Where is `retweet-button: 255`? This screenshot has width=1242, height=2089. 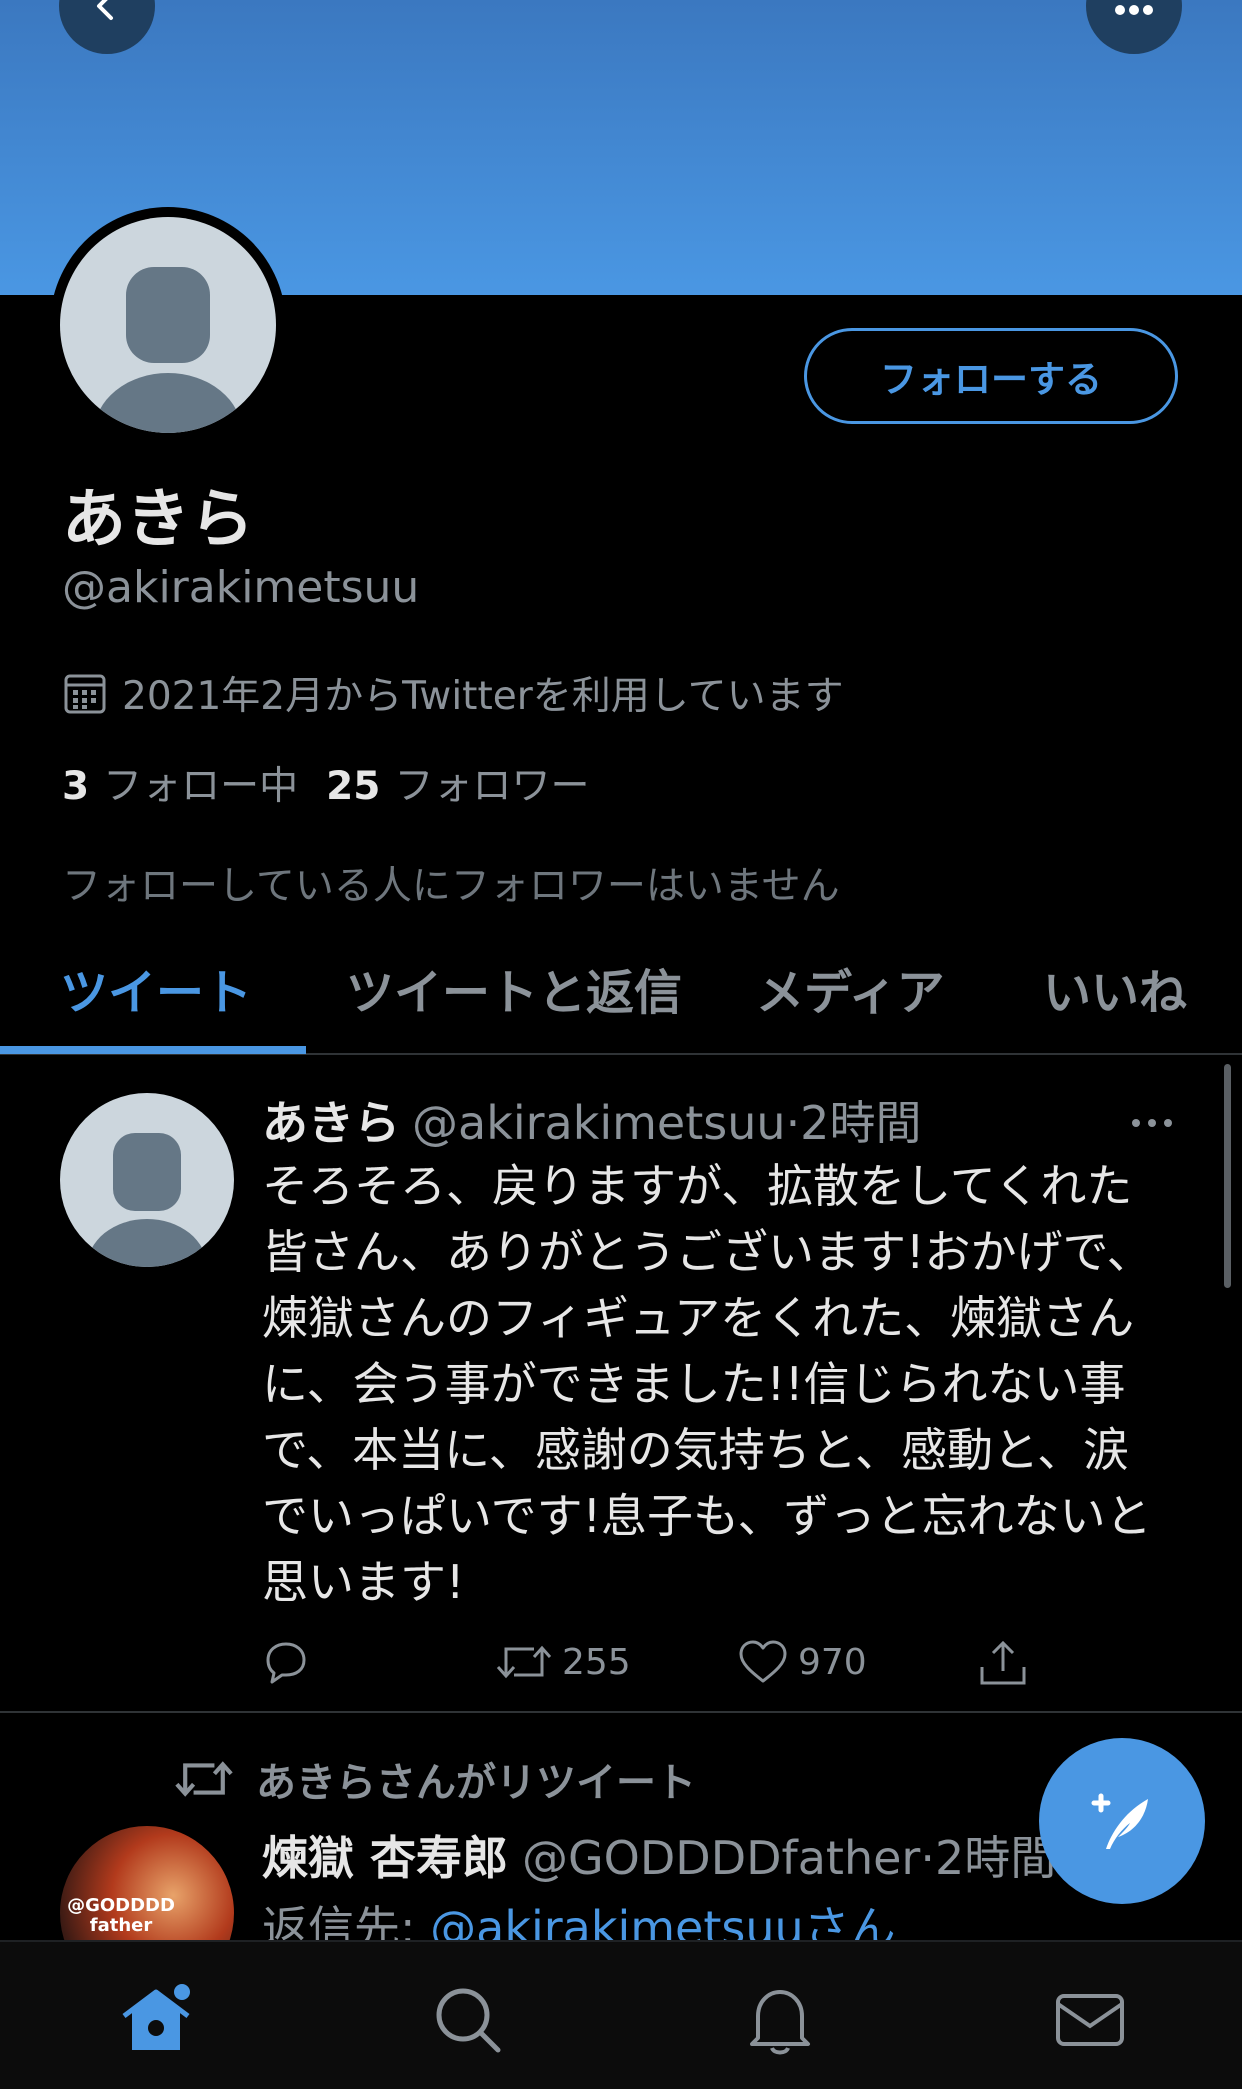 retweet-button: 255 is located at coordinates (563, 1662).